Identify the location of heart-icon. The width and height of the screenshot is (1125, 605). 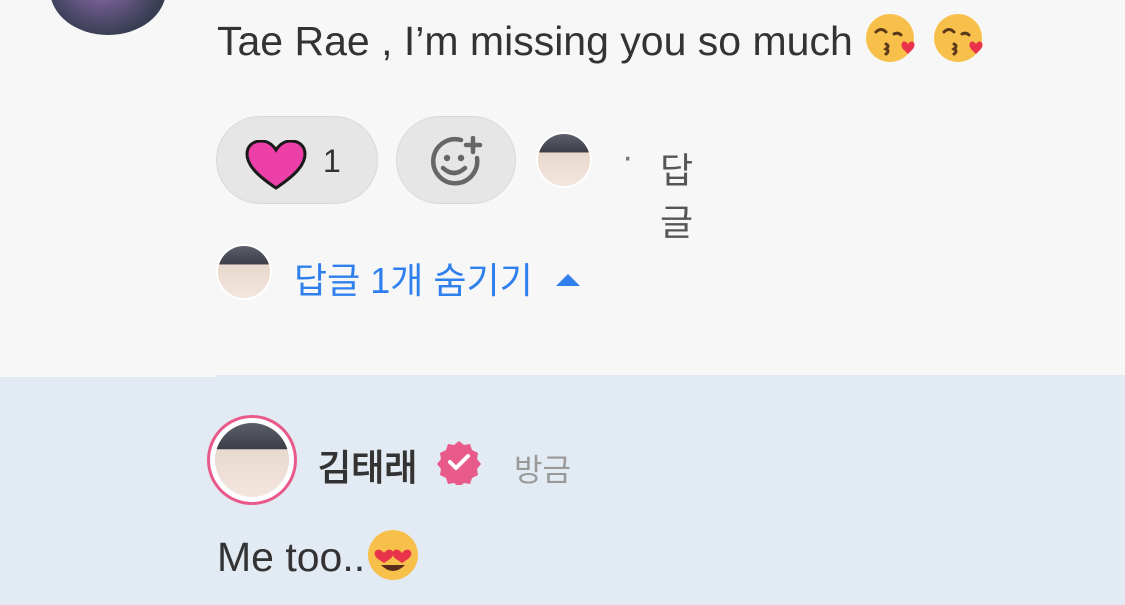
(276, 167).